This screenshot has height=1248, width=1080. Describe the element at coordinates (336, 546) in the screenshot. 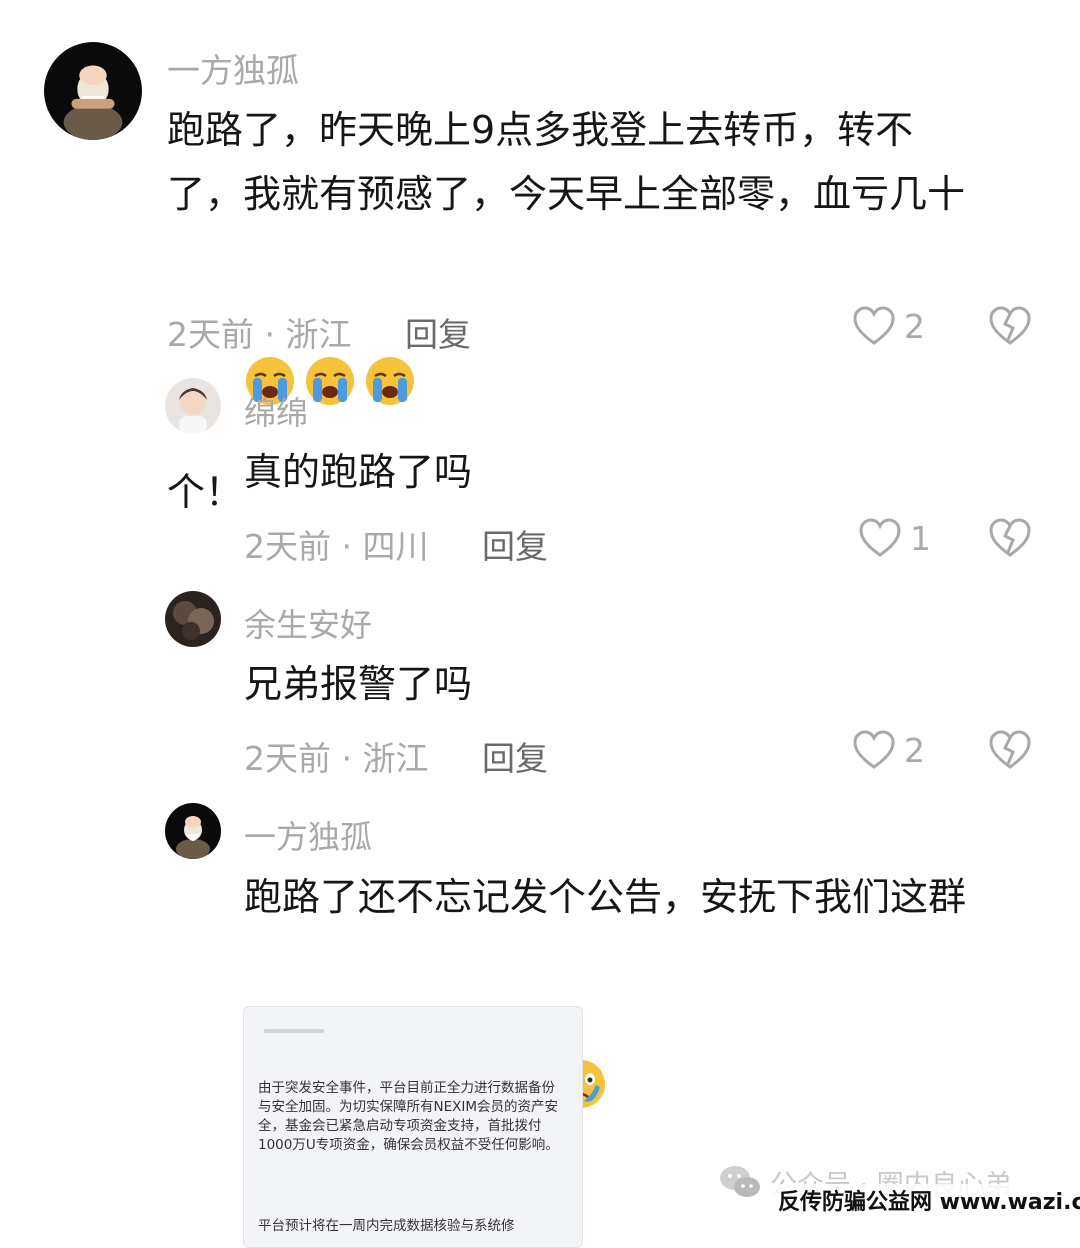

I see `comment-meta: 2天前 · 四川` at that location.